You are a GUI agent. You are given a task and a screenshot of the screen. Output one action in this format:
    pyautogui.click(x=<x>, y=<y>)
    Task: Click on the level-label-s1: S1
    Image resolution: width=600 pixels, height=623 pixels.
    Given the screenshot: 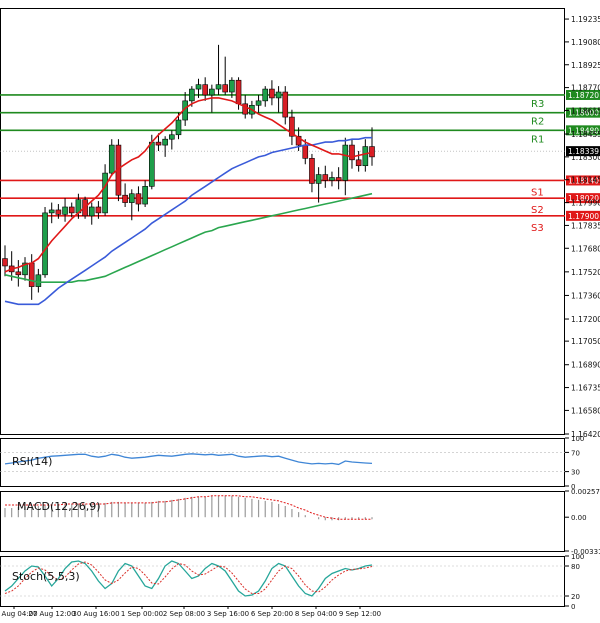 What is the action you would take?
    pyautogui.click(x=537, y=192)
    